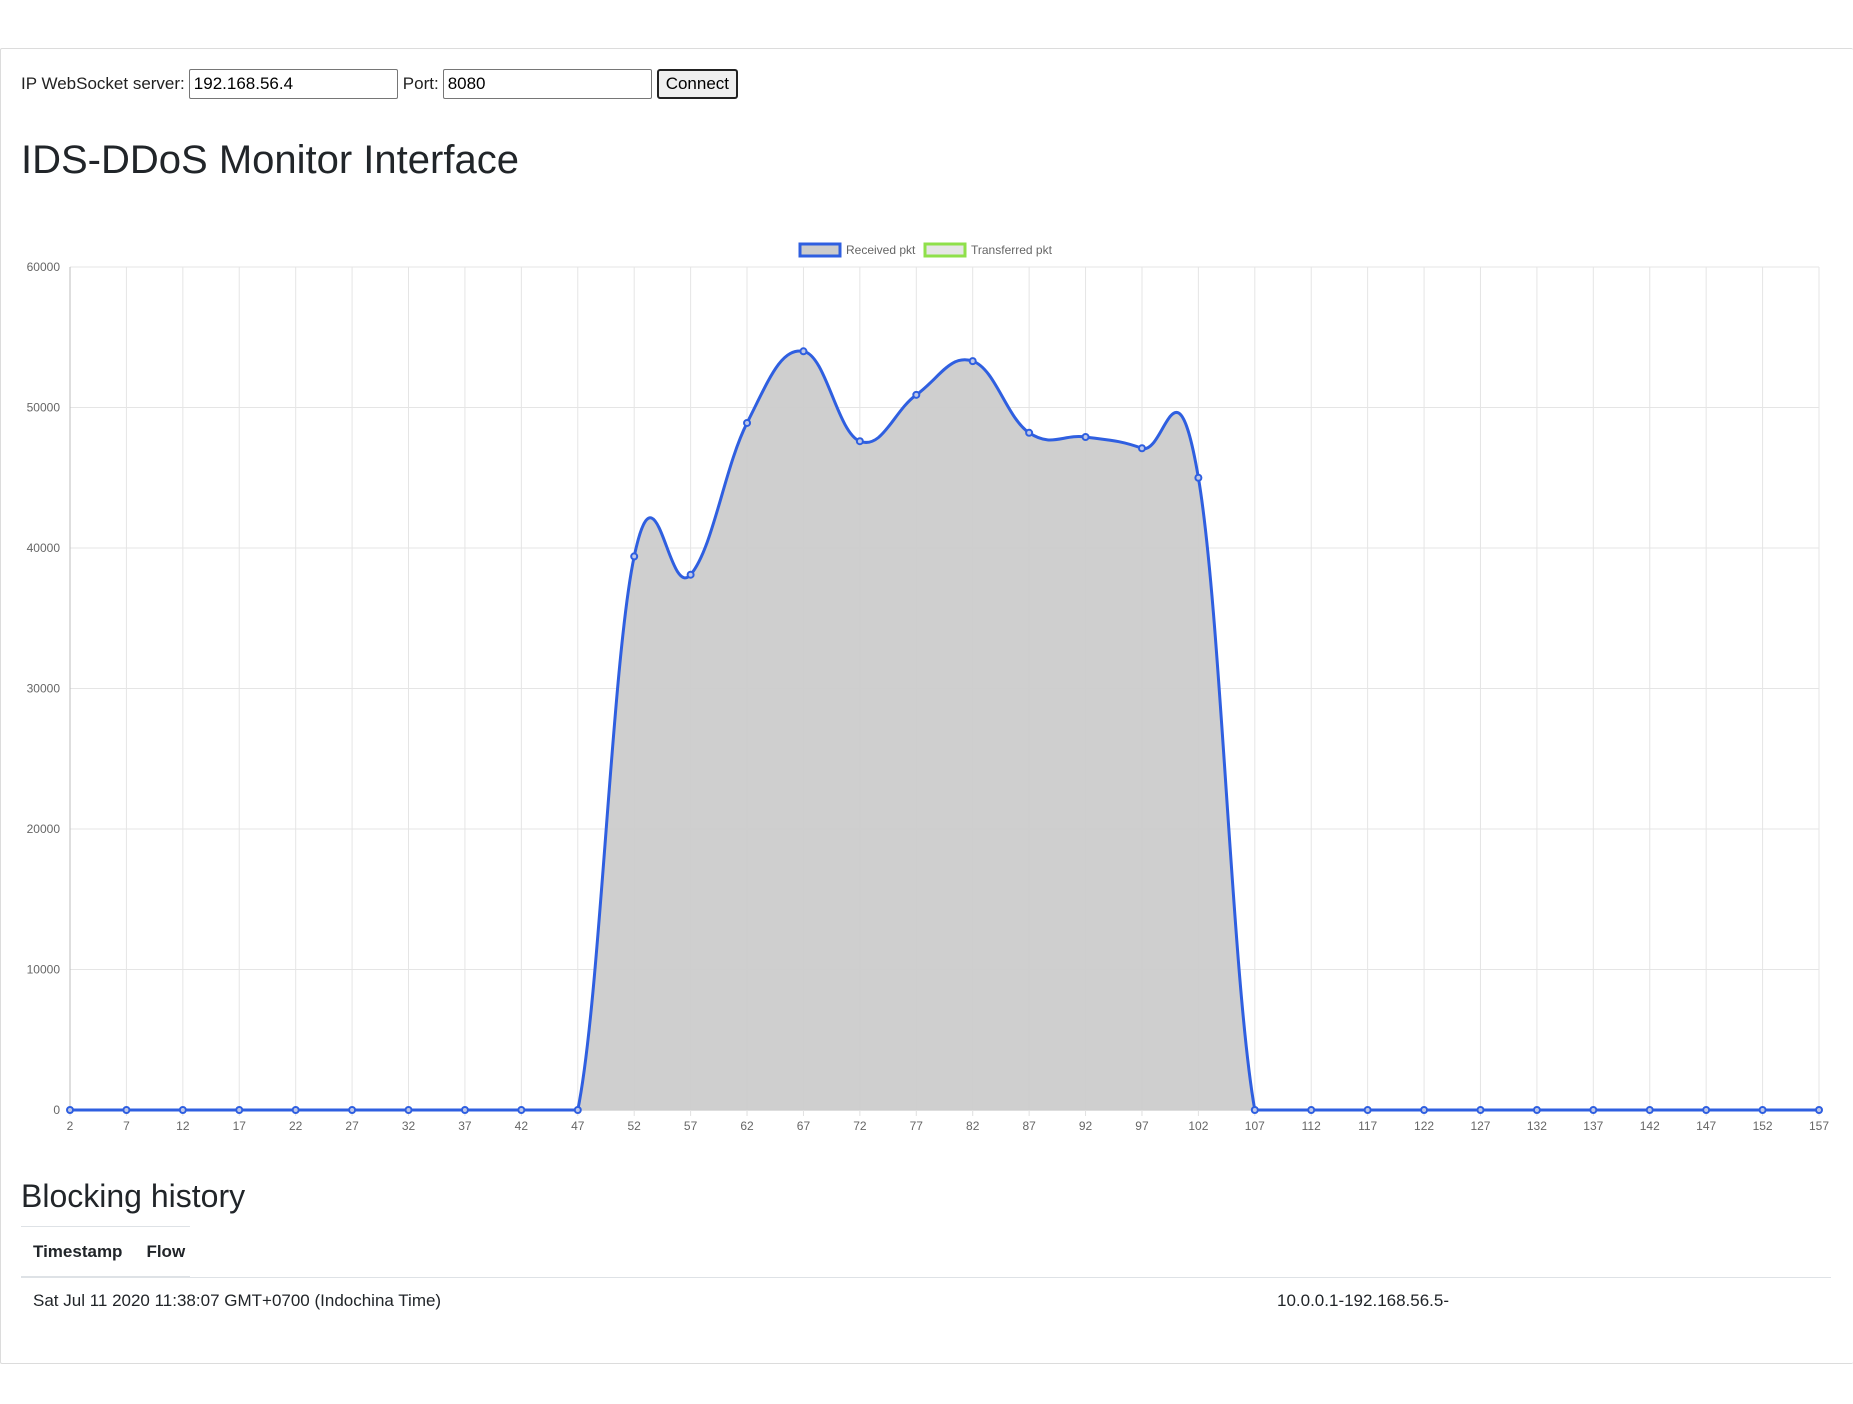  What do you see at coordinates (1424, 1126) in the screenshot?
I see `x-tick-label: 122` at bounding box center [1424, 1126].